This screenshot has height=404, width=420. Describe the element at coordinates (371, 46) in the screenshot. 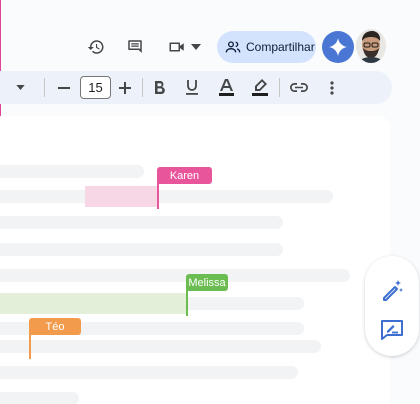

I see `avatar` at that location.